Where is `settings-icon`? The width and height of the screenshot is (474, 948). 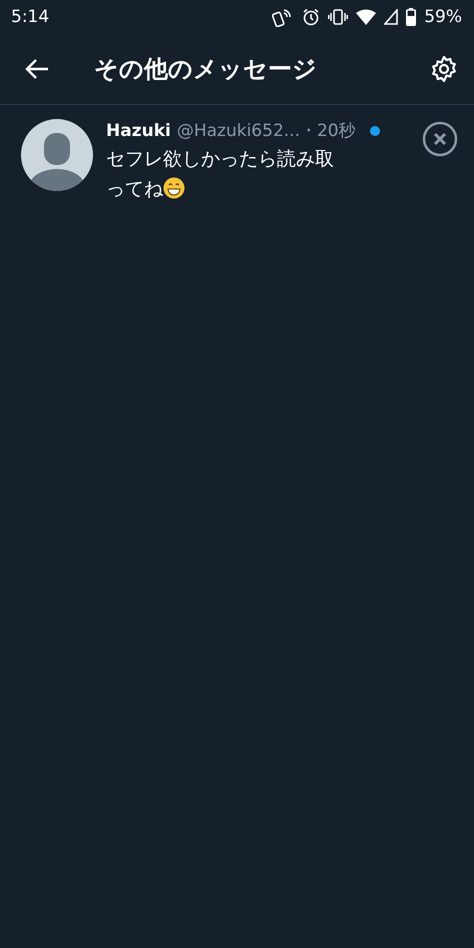 settings-icon is located at coordinates (444, 69).